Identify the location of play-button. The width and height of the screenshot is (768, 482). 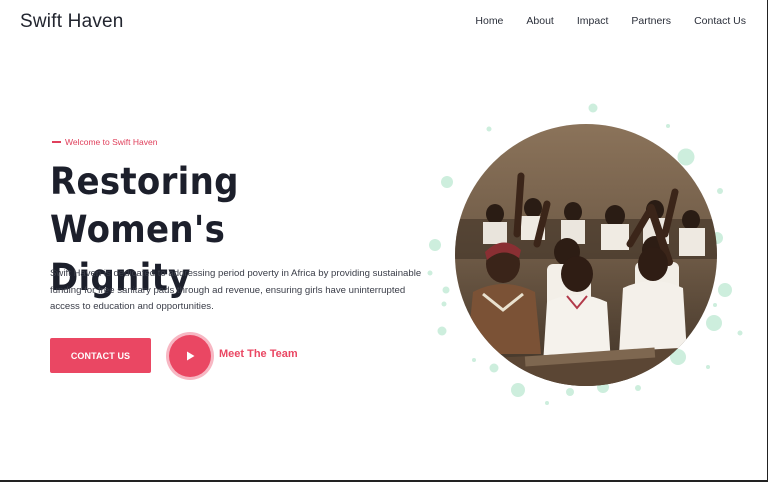
(190, 356).